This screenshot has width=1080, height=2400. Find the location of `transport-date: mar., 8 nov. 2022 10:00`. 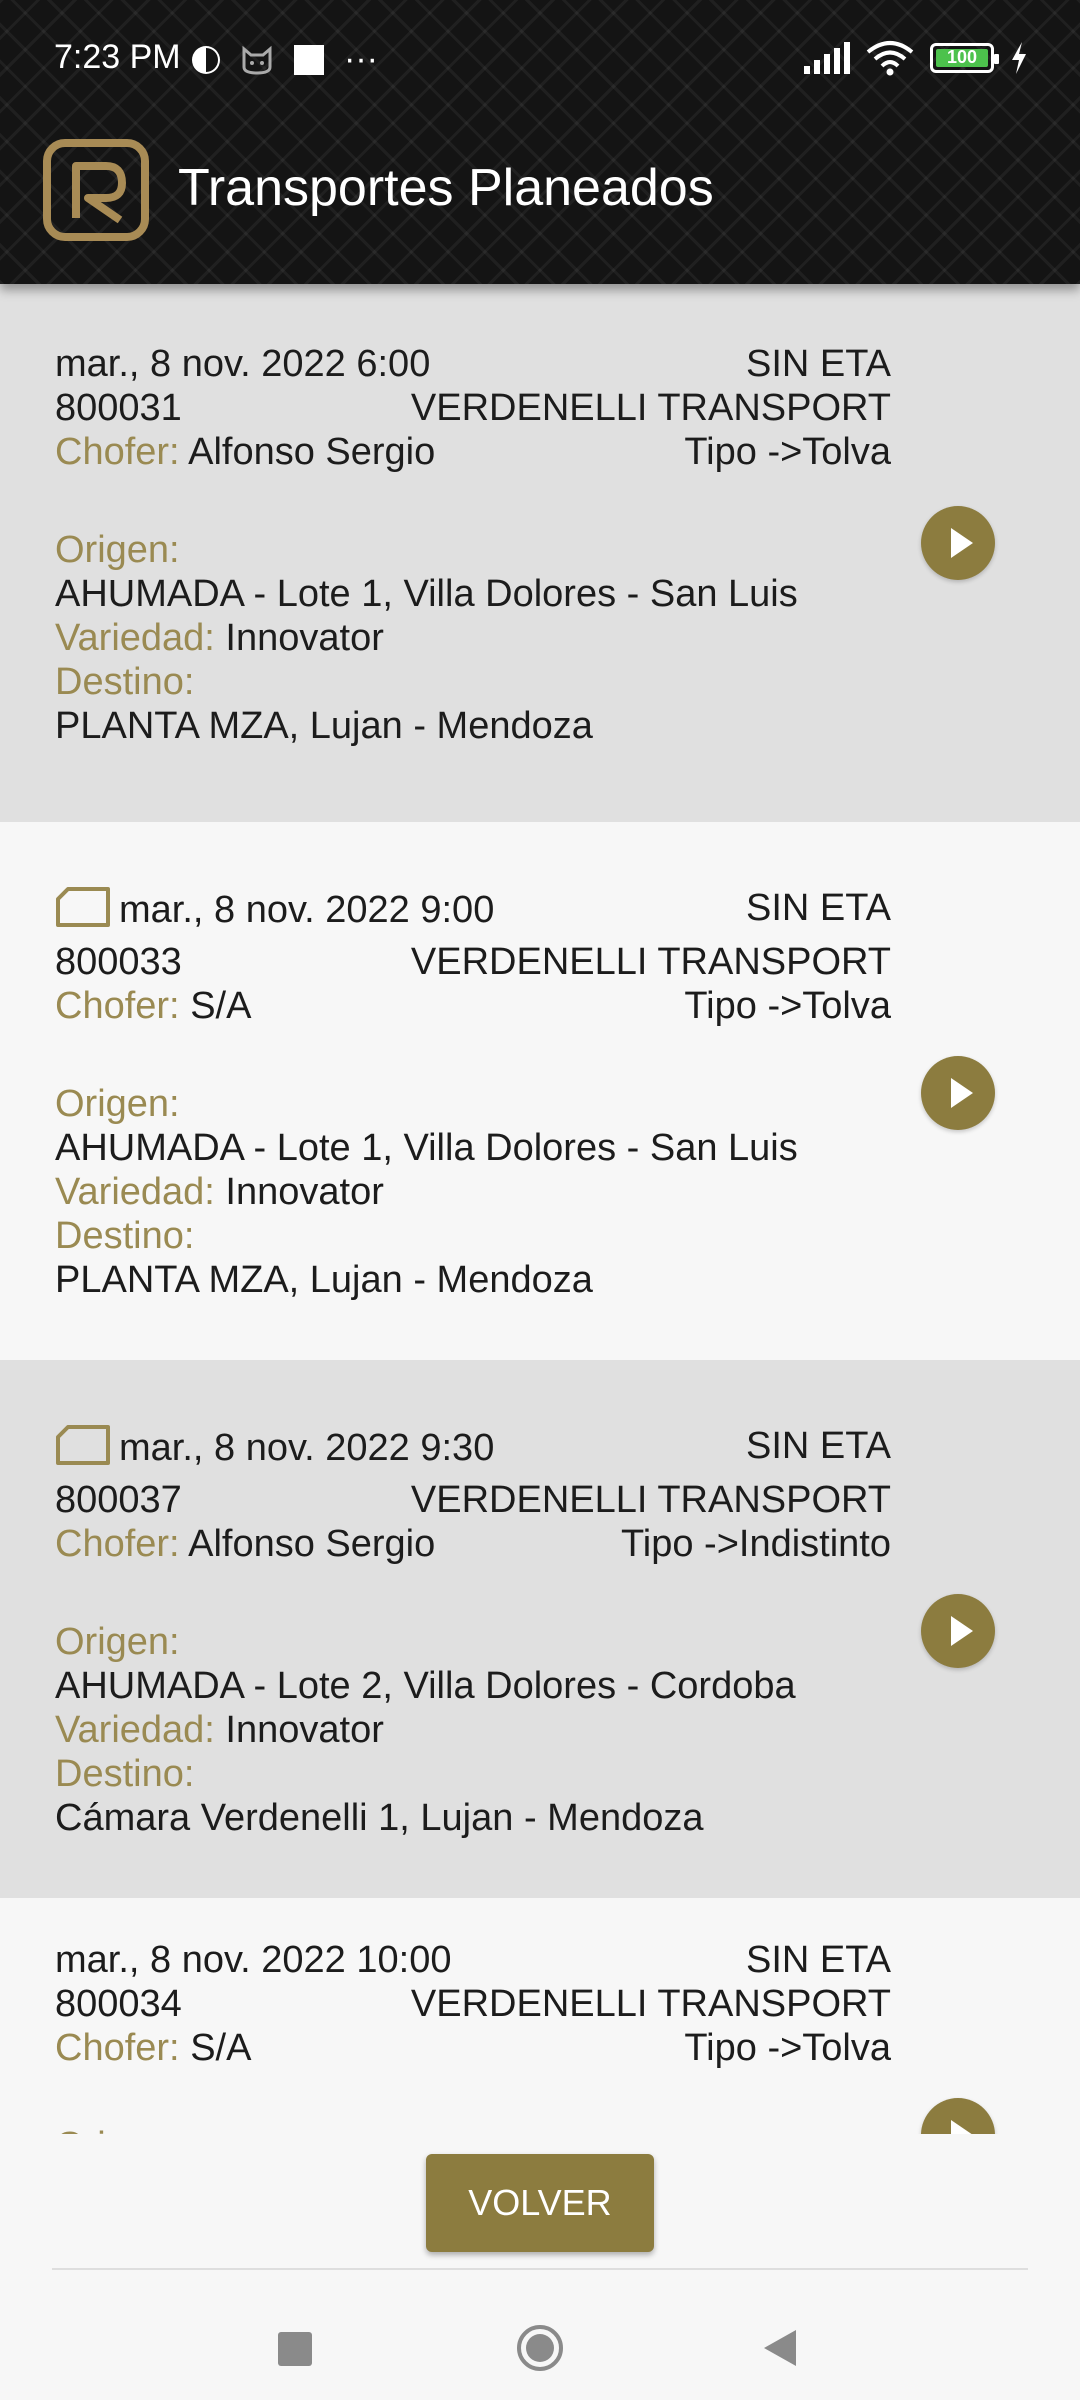

transport-date: mar., 8 nov. 2022 10:00 is located at coordinates (253, 1960).